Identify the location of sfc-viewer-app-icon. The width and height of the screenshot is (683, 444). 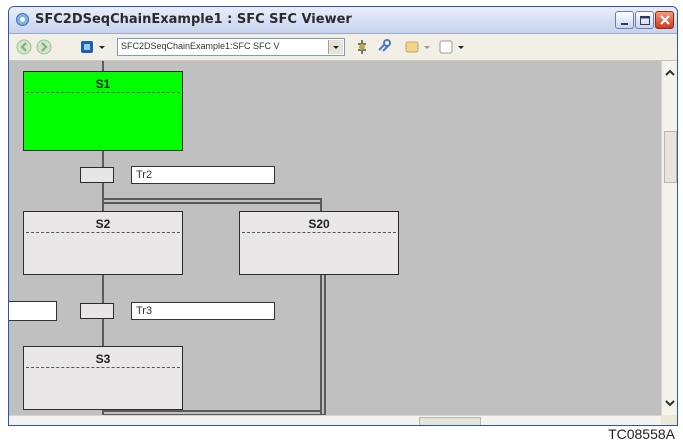
(22, 19).